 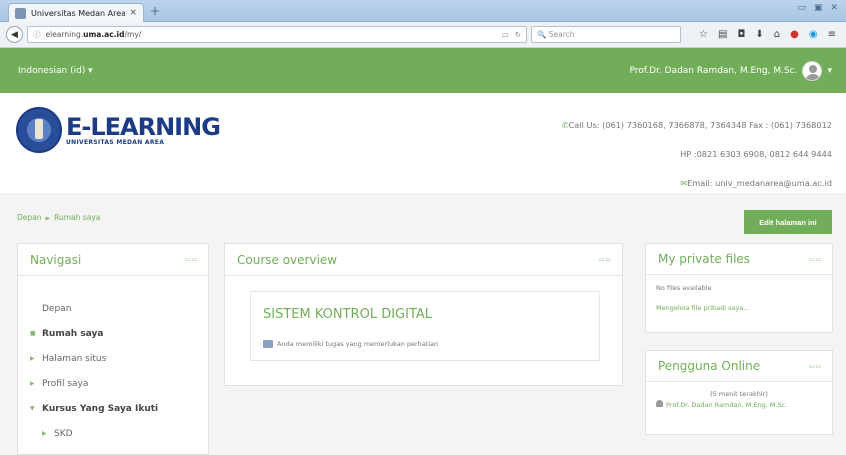 What do you see at coordinates (155, 11) in the screenshot?
I see `new-tab-button: +` at bounding box center [155, 11].